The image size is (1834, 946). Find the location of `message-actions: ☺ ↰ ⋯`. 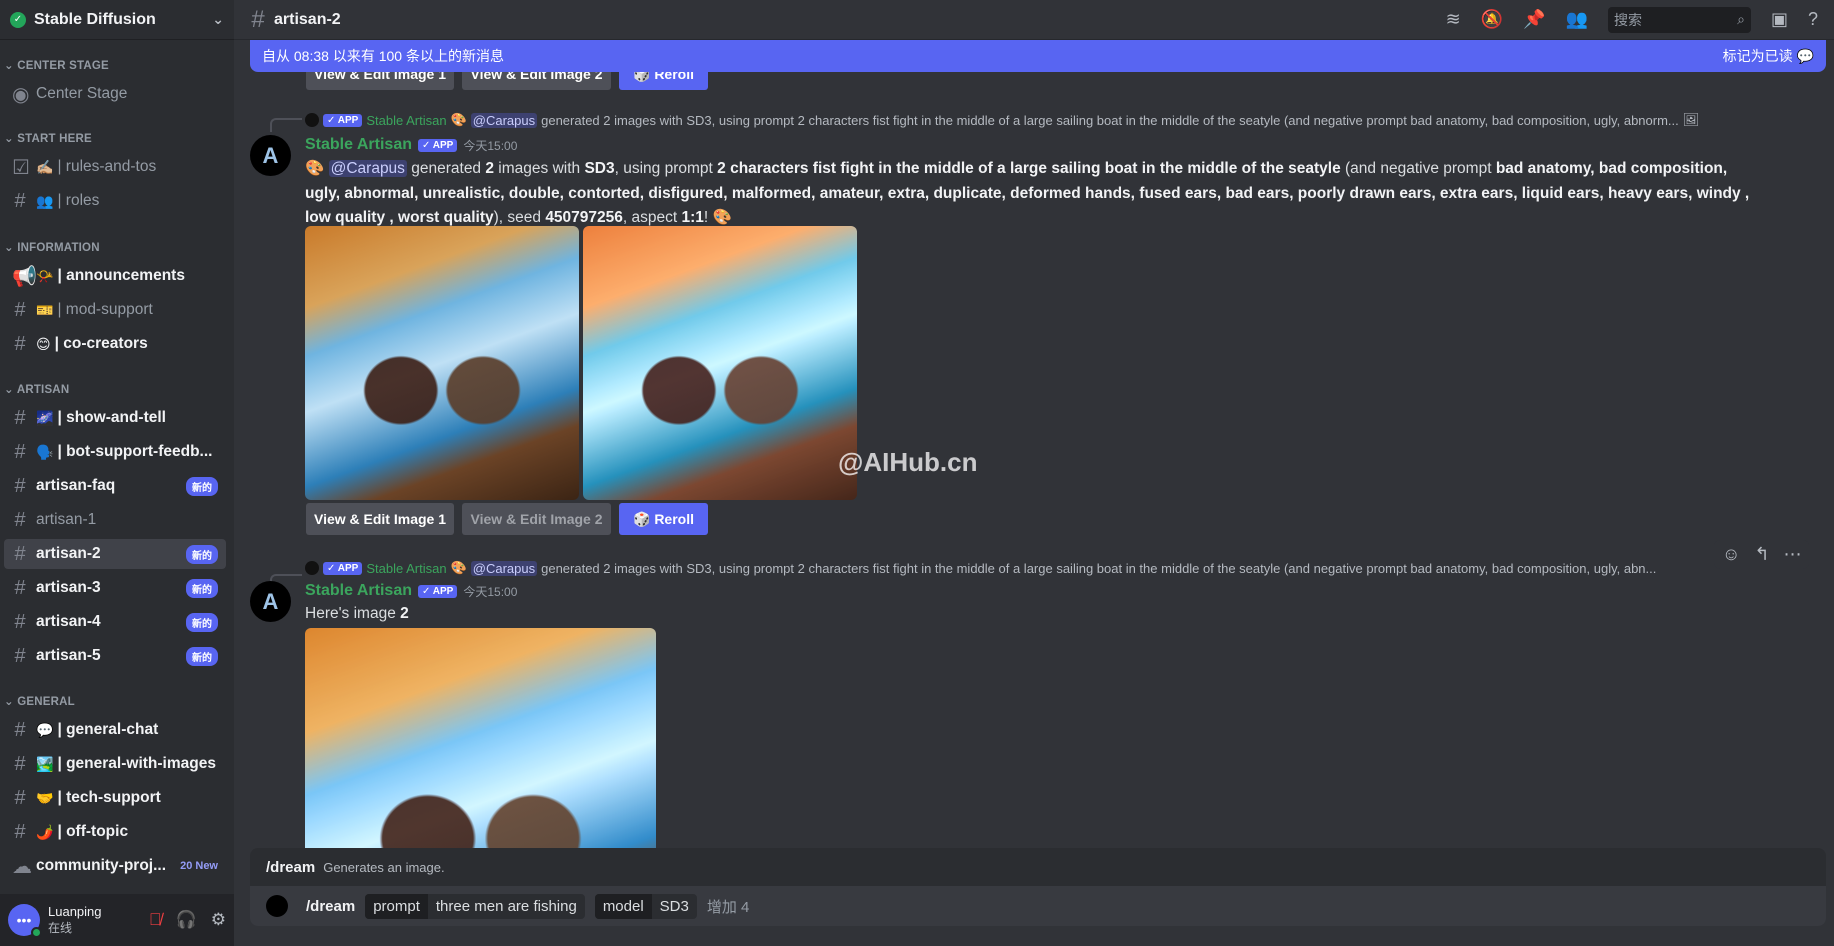

message-actions: ☺ ↰ ⋯ is located at coordinates (1762, 554).